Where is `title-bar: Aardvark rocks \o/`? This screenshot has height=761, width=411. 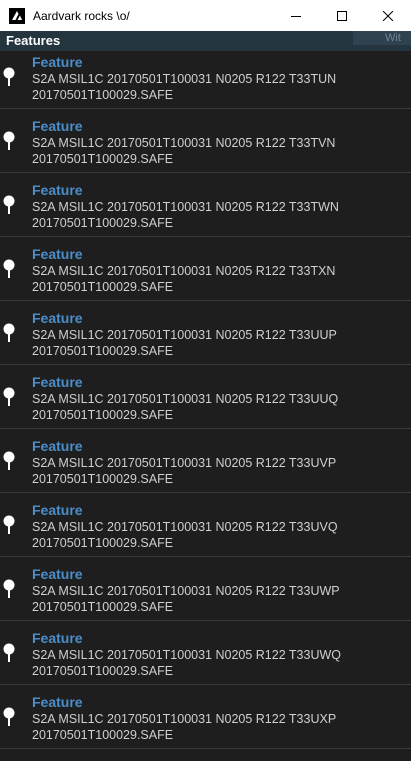 title-bar: Aardvark rocks \o/ is located at coordinates (205, 15).